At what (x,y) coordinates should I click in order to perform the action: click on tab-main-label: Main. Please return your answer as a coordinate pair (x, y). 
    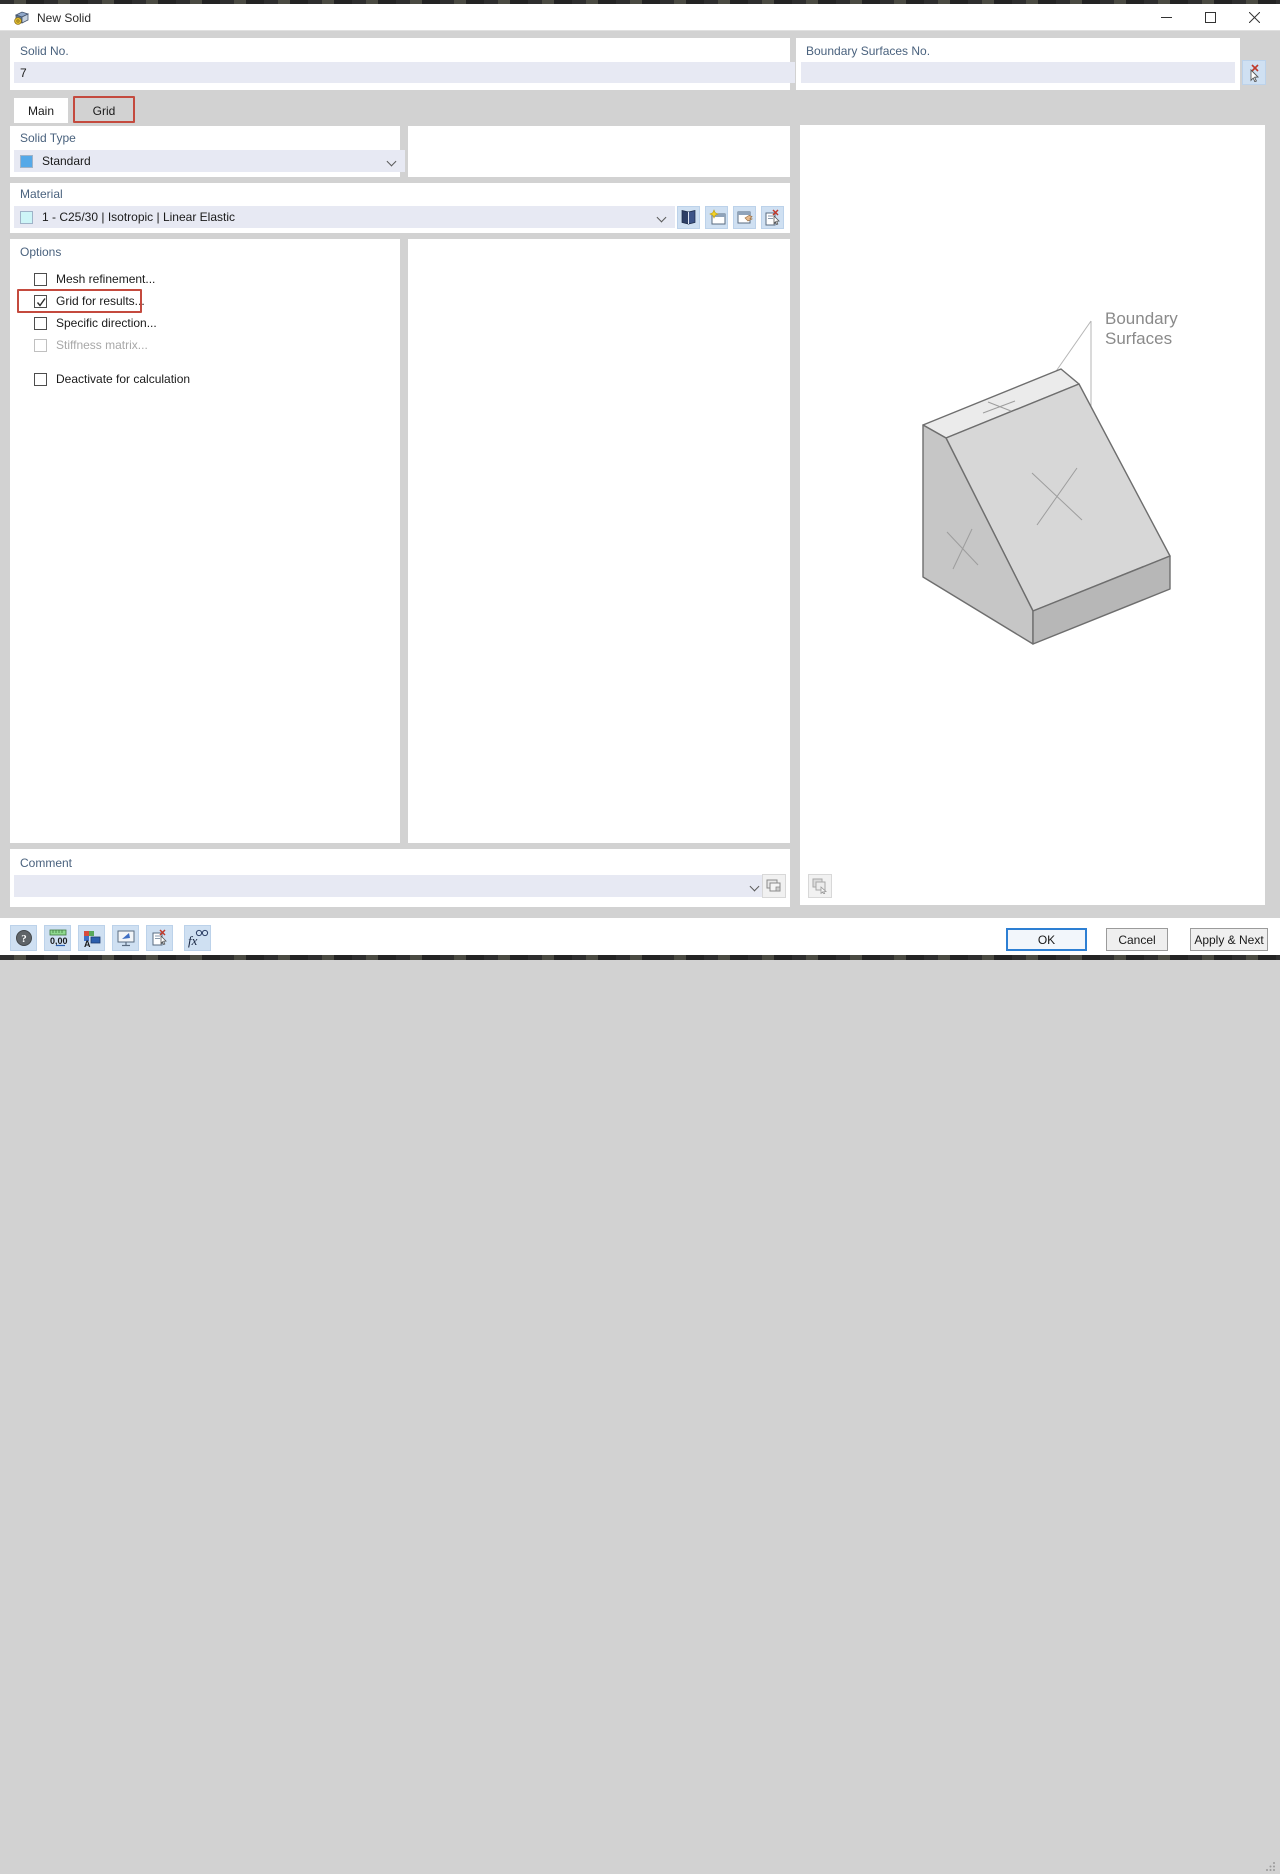
    Looking at the image, I should click on (40, 110).